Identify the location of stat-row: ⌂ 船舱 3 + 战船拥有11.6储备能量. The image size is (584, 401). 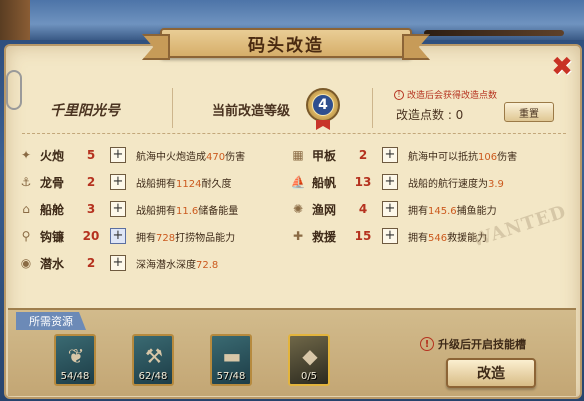
(128, 209).